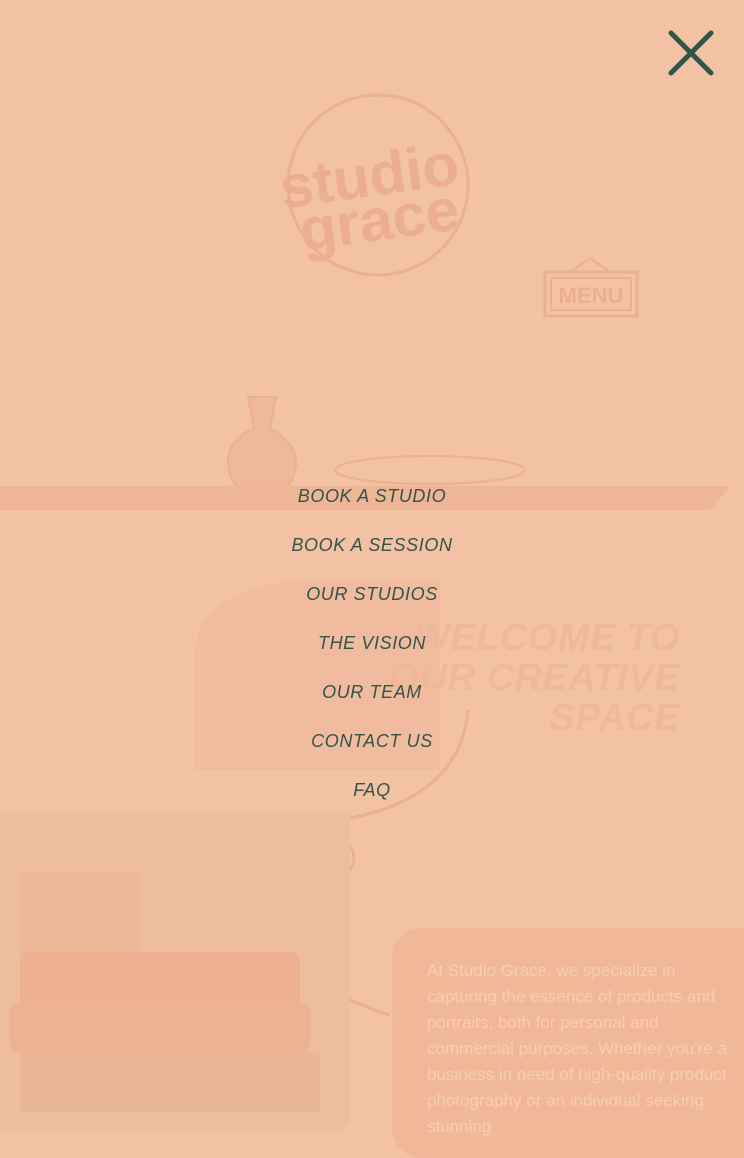  I want to click on sign-text: MENU, so click(591, 295).